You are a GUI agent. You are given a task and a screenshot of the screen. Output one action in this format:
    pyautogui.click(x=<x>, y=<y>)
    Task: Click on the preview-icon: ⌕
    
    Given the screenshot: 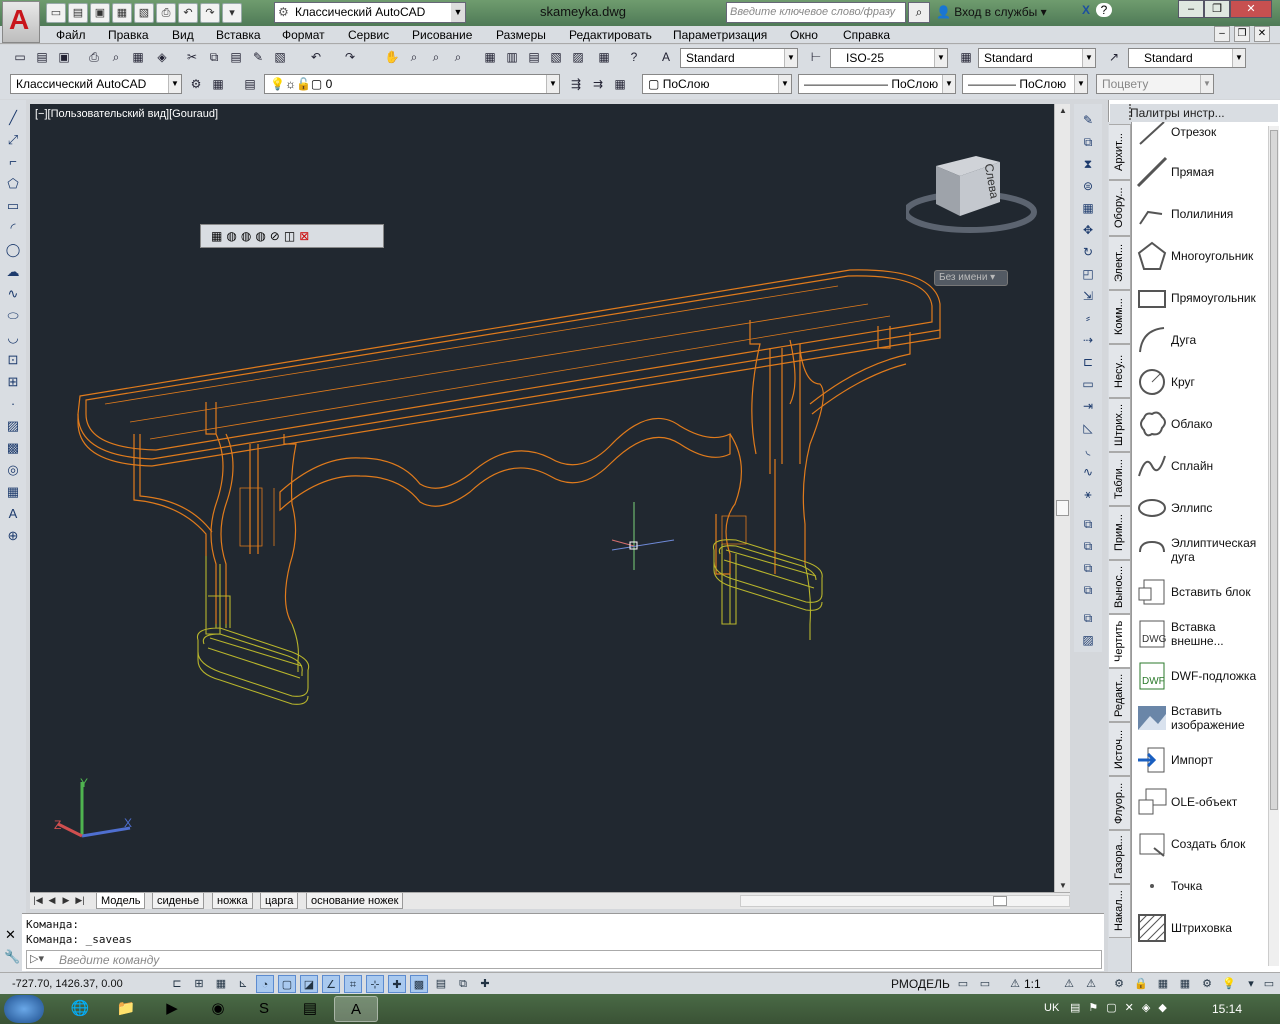 What is the action you would take?
    pyautogui.click(x=116, y=57)
    